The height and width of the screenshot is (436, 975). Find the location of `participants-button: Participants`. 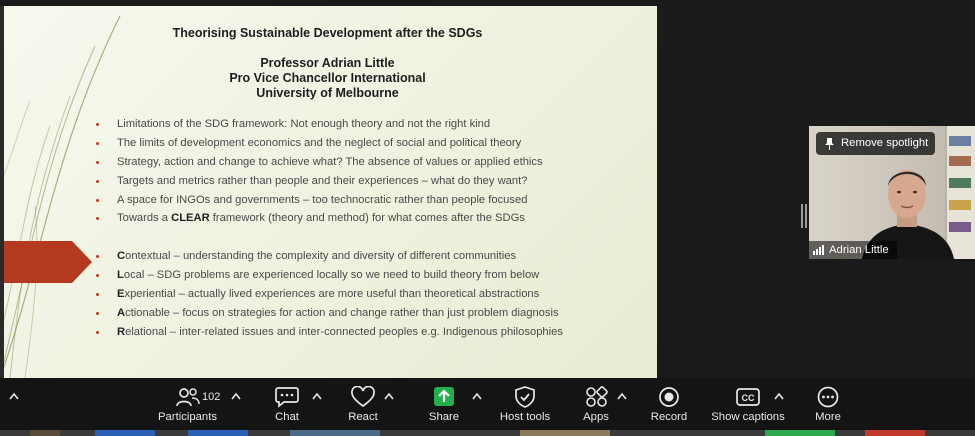

participants-button: Participants is located at coordinates (187, 404).